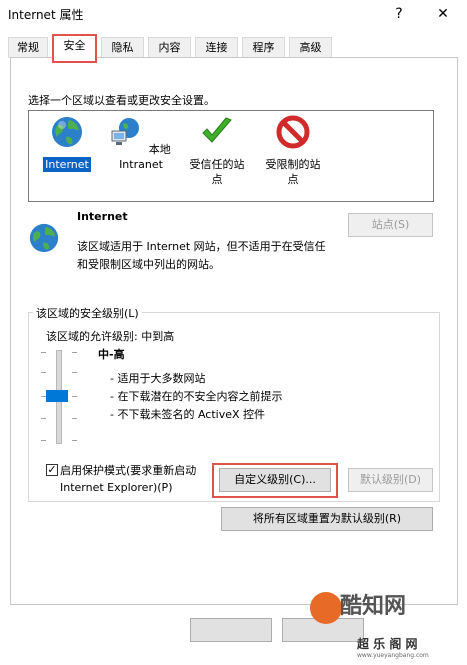 The height and width of the screenshot is (665, 467). Describe the element at coordinates (46, 15) in the screenshot. I see `window-title: Internet 属性` at that location.